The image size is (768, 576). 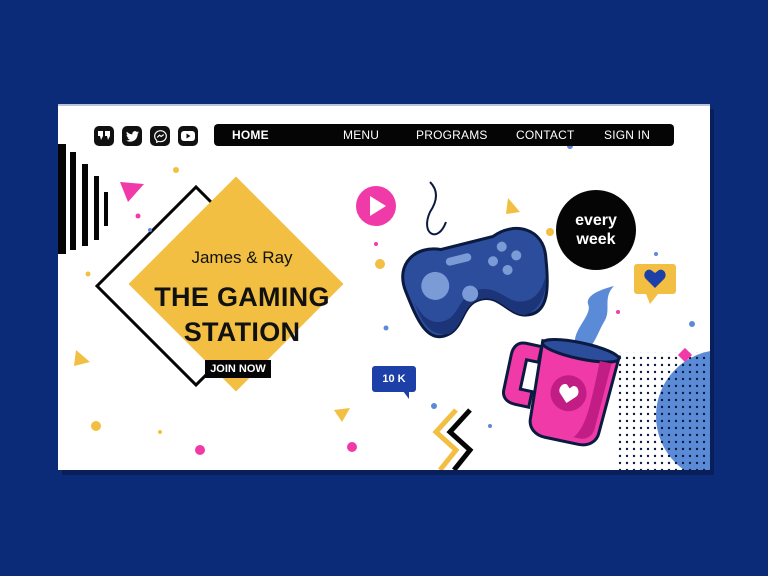 I want to click on gamepad-icon, so click(x=475, y=283).